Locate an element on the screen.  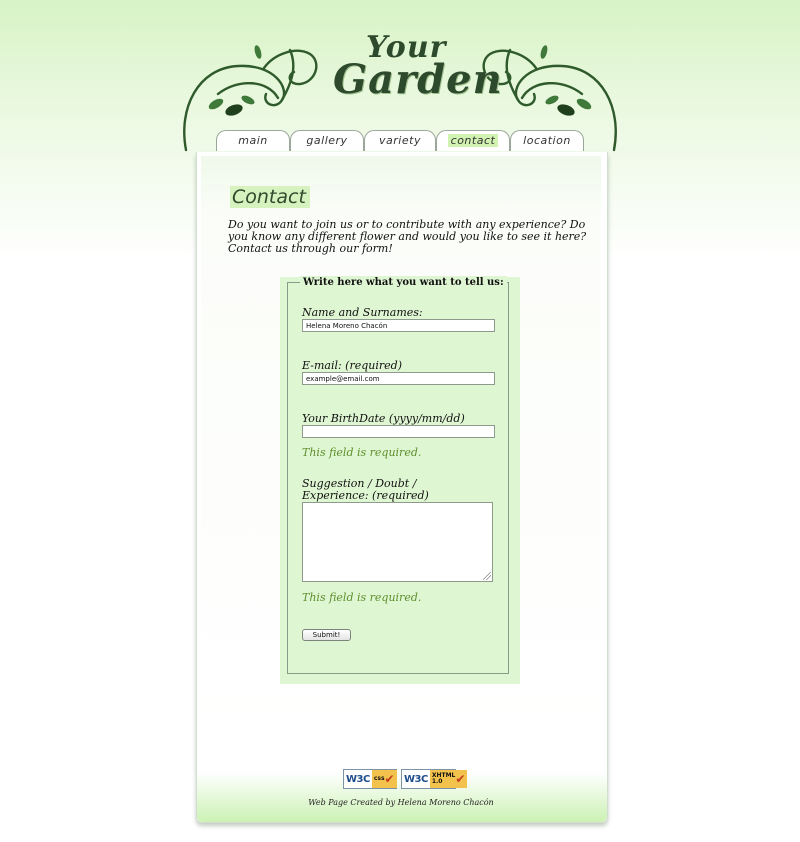
w3c-xhtml-badge: W3C XHTML 1.0 ✔ is located at coordinates (434, 779).